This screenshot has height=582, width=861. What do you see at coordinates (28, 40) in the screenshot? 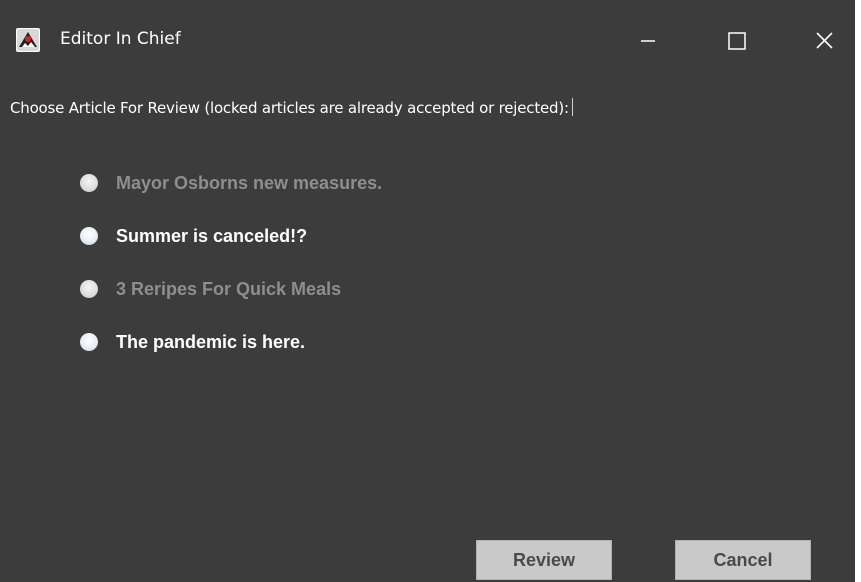
I see `java-duke-icon` at bounding box center [28, 40].